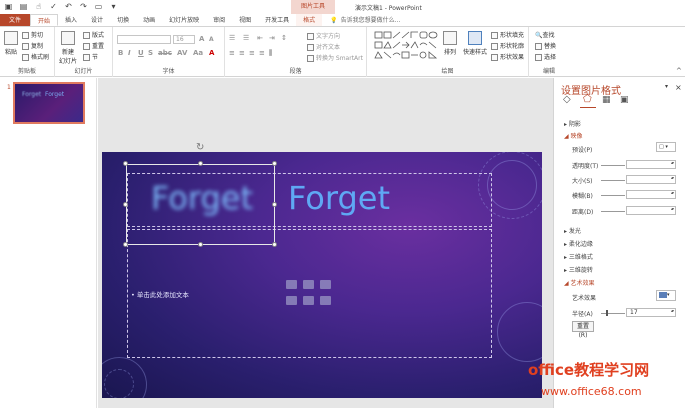 This screenshot has width=685, height=408. Describe the element at coordinates (613, 165) in the screenshot. I see `transparency-slider` at that location.